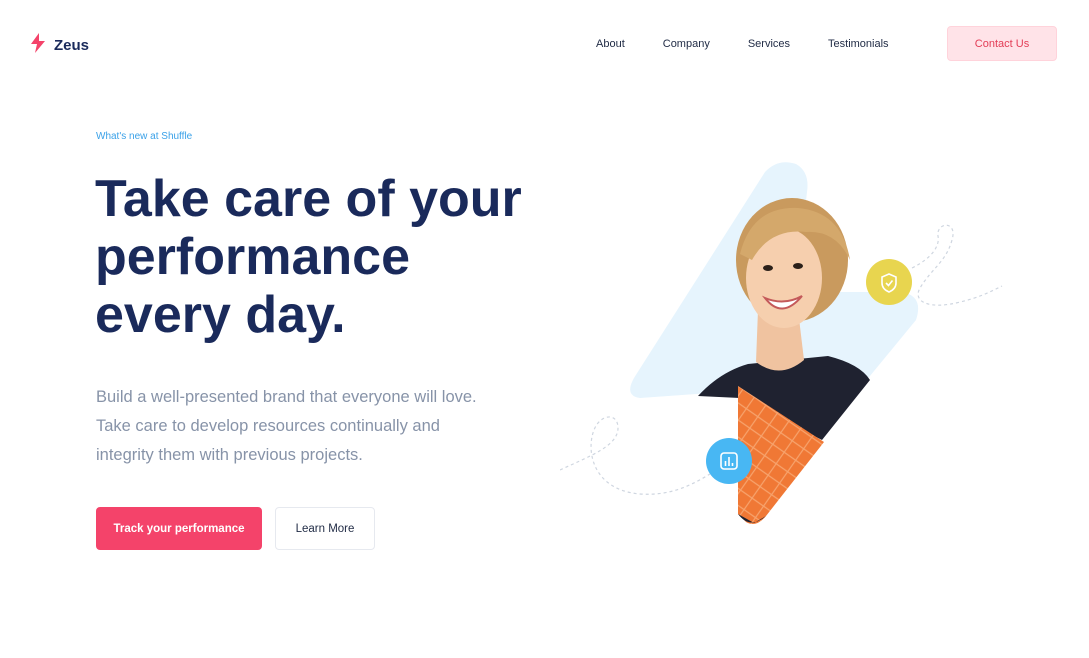 This screenshot has width=1089, height=658. I want to click on headline-line-2: performance, so click(252, 257).